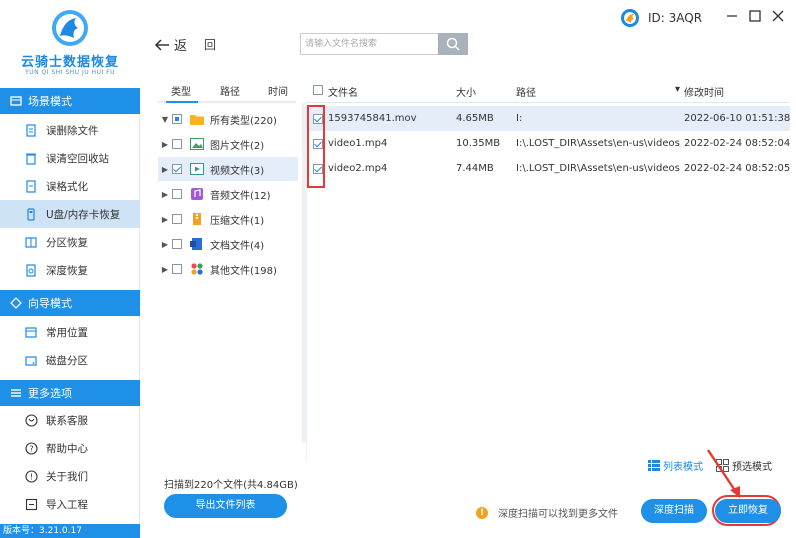 The image size is (796, 538). What do you see at coordinates (197, 269) in the screenshot?
I see `other-file-icon` at bounding box center [197, 269].